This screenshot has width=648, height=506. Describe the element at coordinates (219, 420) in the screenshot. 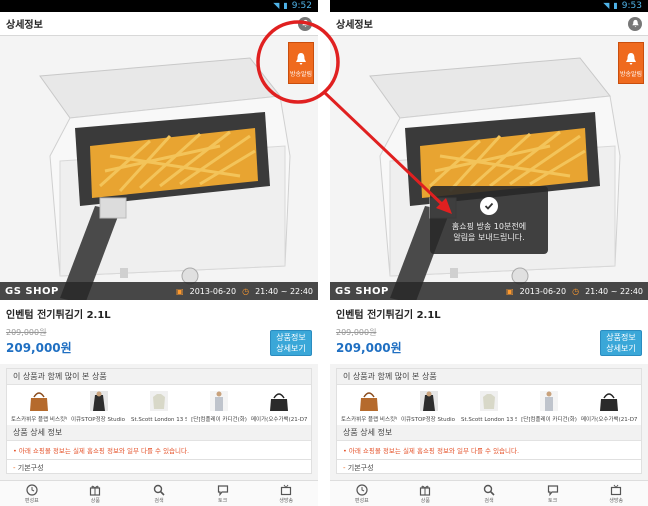

I see `related-item-label: [단]컴플레이 카디건(화)` at that location.